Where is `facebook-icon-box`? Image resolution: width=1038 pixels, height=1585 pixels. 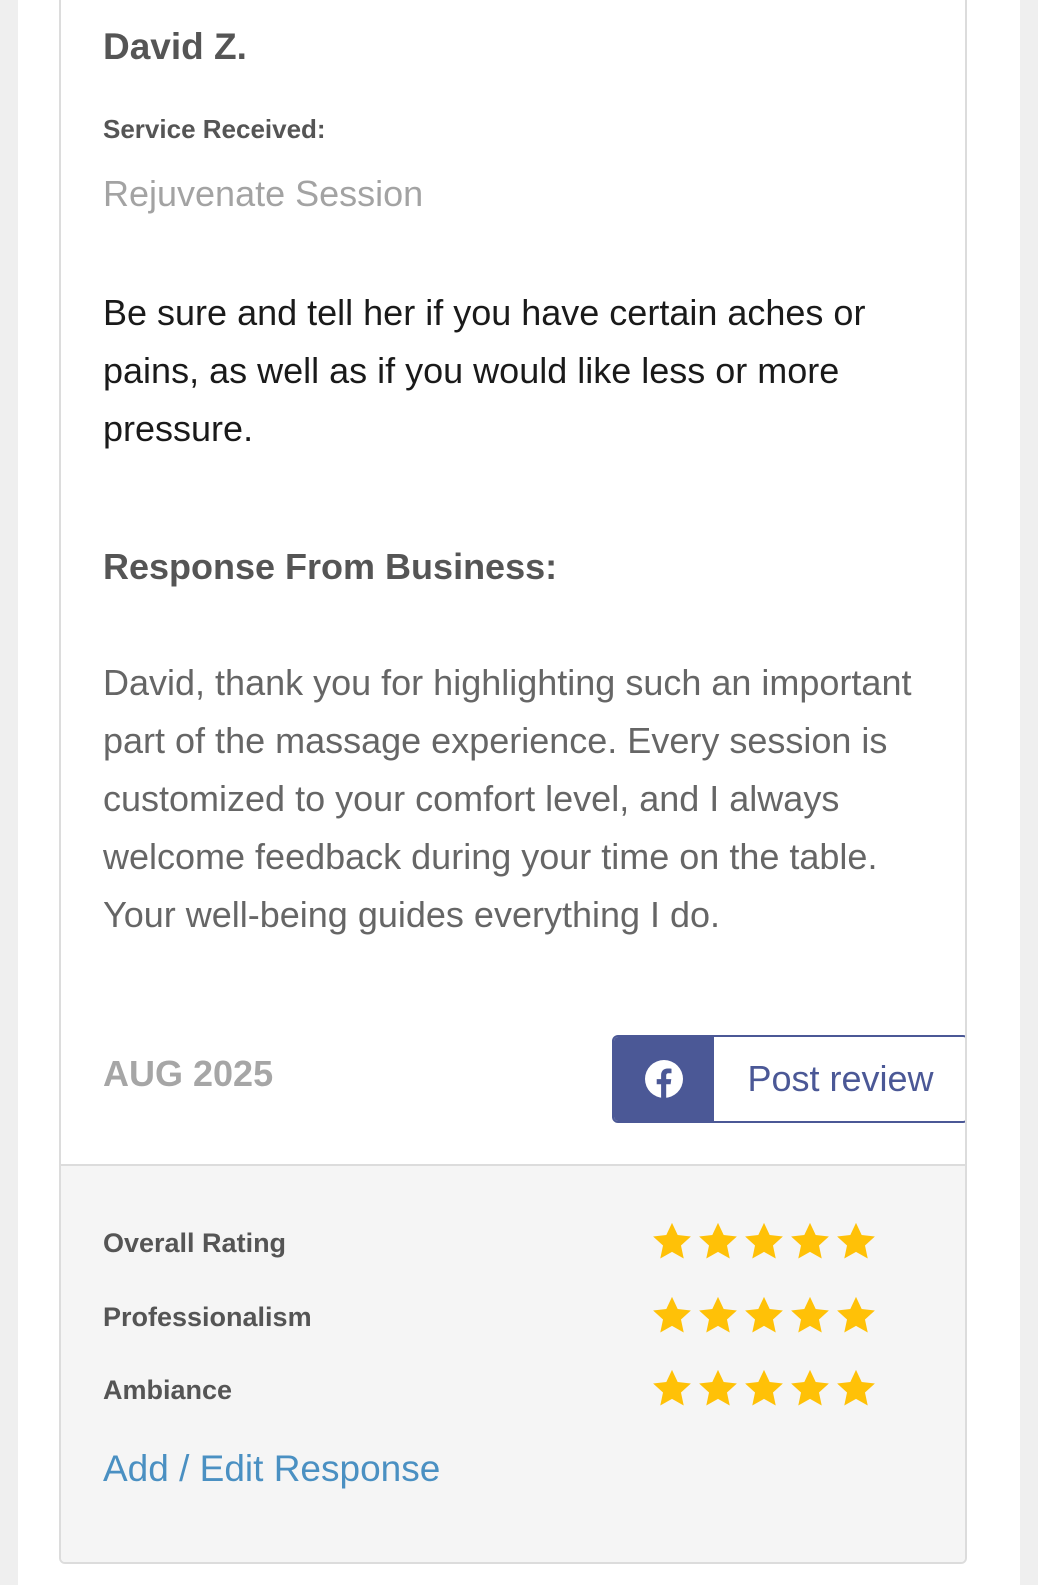 facebook-icon-box is located at coordinates (664, 1079).